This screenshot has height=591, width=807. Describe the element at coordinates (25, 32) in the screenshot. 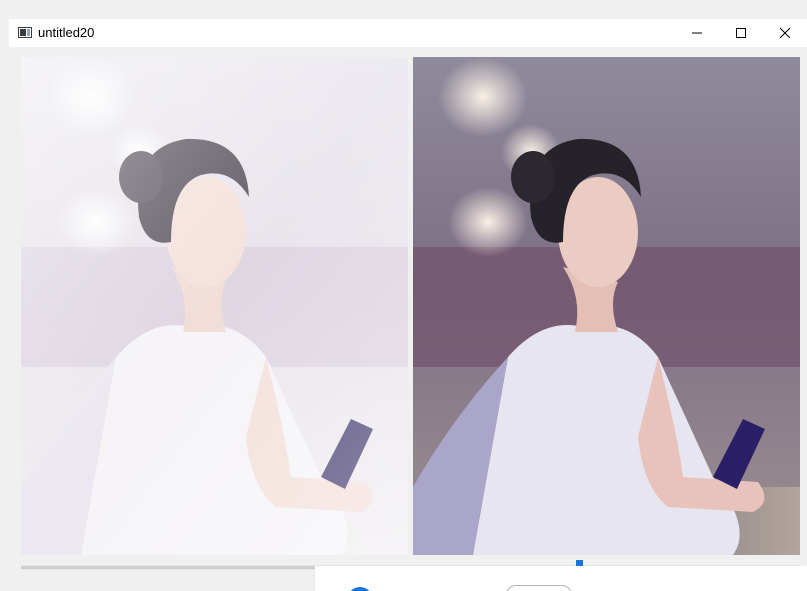

I see `app-window-icon` at that location.